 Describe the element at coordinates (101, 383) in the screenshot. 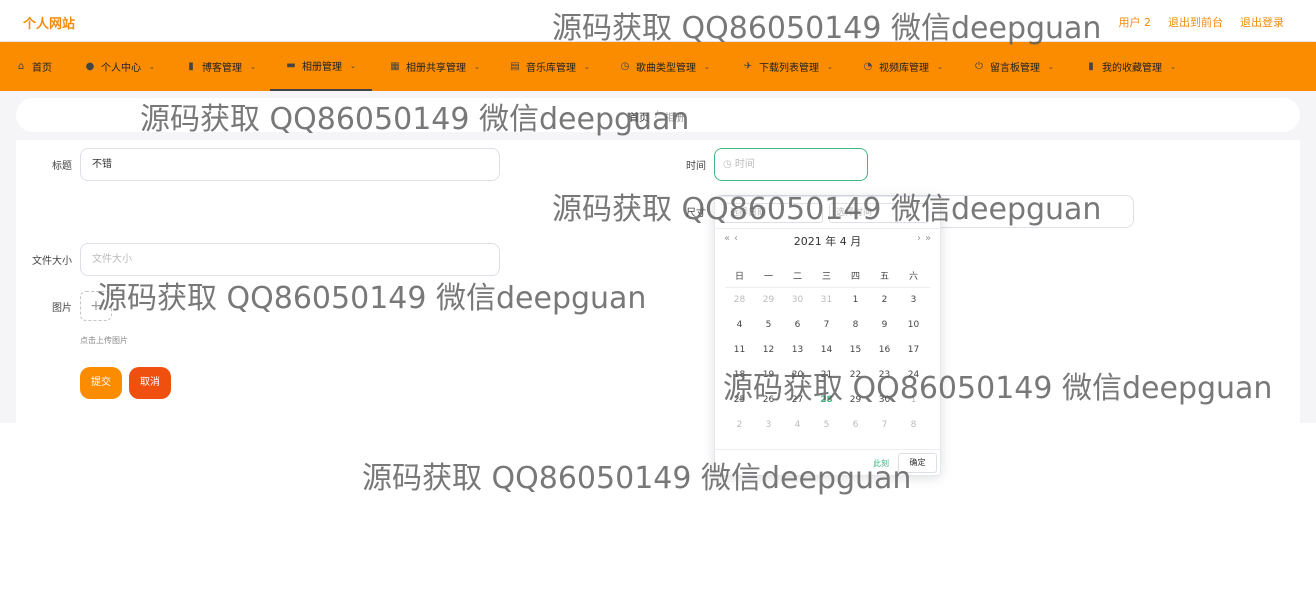

I see `submit-button: 提交` at that location.